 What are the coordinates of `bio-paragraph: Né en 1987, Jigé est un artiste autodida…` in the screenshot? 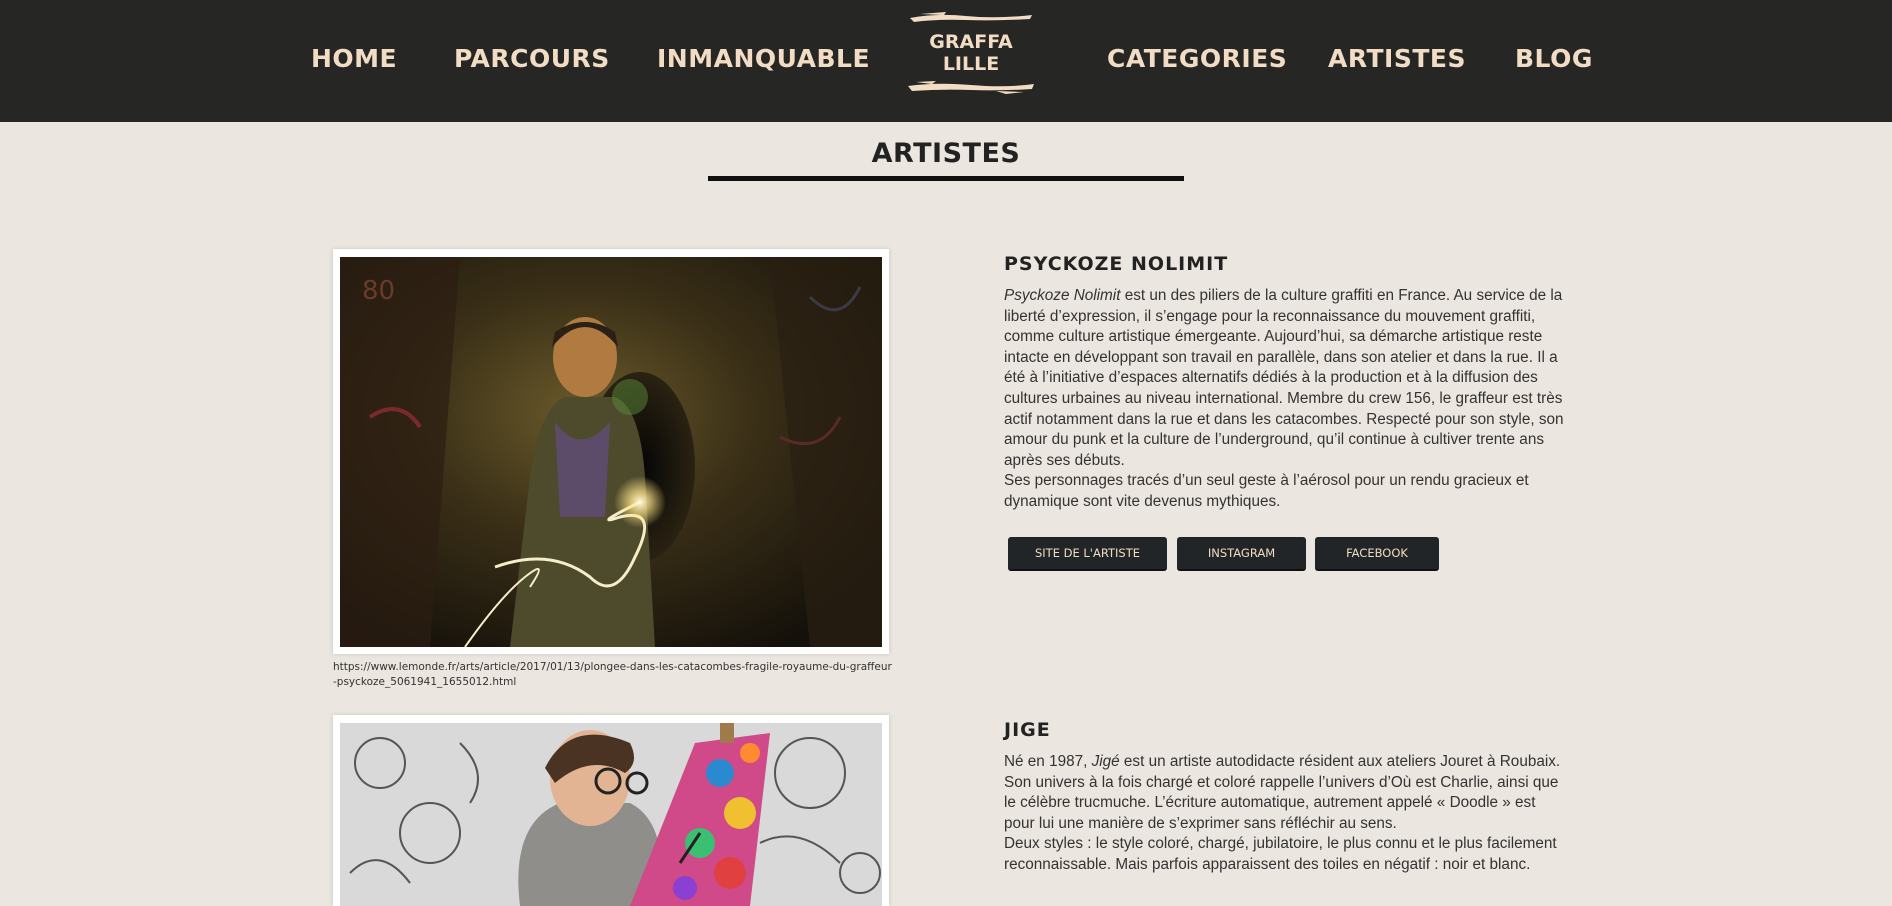 It's located at (1285, 793).